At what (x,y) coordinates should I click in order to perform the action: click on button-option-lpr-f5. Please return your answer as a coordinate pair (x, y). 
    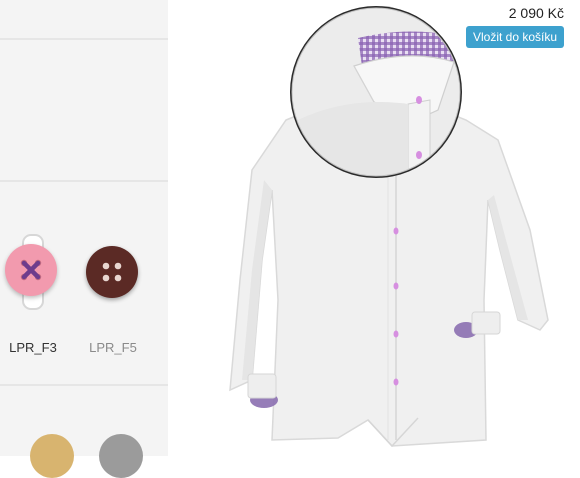
    Looking at the image, I should click on (112, 272).